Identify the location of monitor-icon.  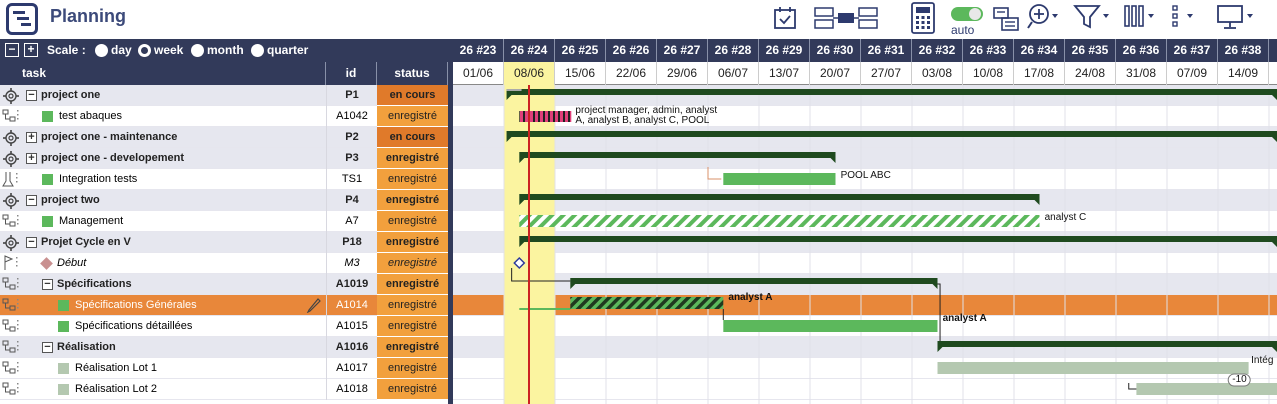
(1236, 19).